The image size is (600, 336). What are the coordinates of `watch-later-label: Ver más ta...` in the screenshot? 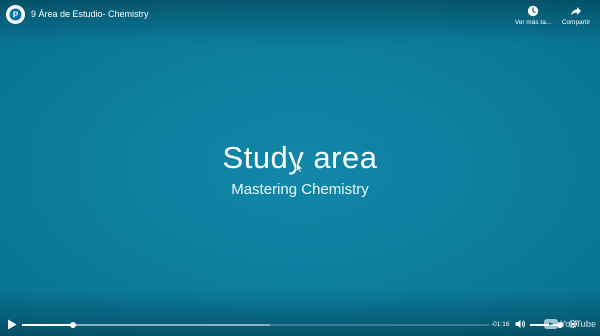 It's located at (533, 22).